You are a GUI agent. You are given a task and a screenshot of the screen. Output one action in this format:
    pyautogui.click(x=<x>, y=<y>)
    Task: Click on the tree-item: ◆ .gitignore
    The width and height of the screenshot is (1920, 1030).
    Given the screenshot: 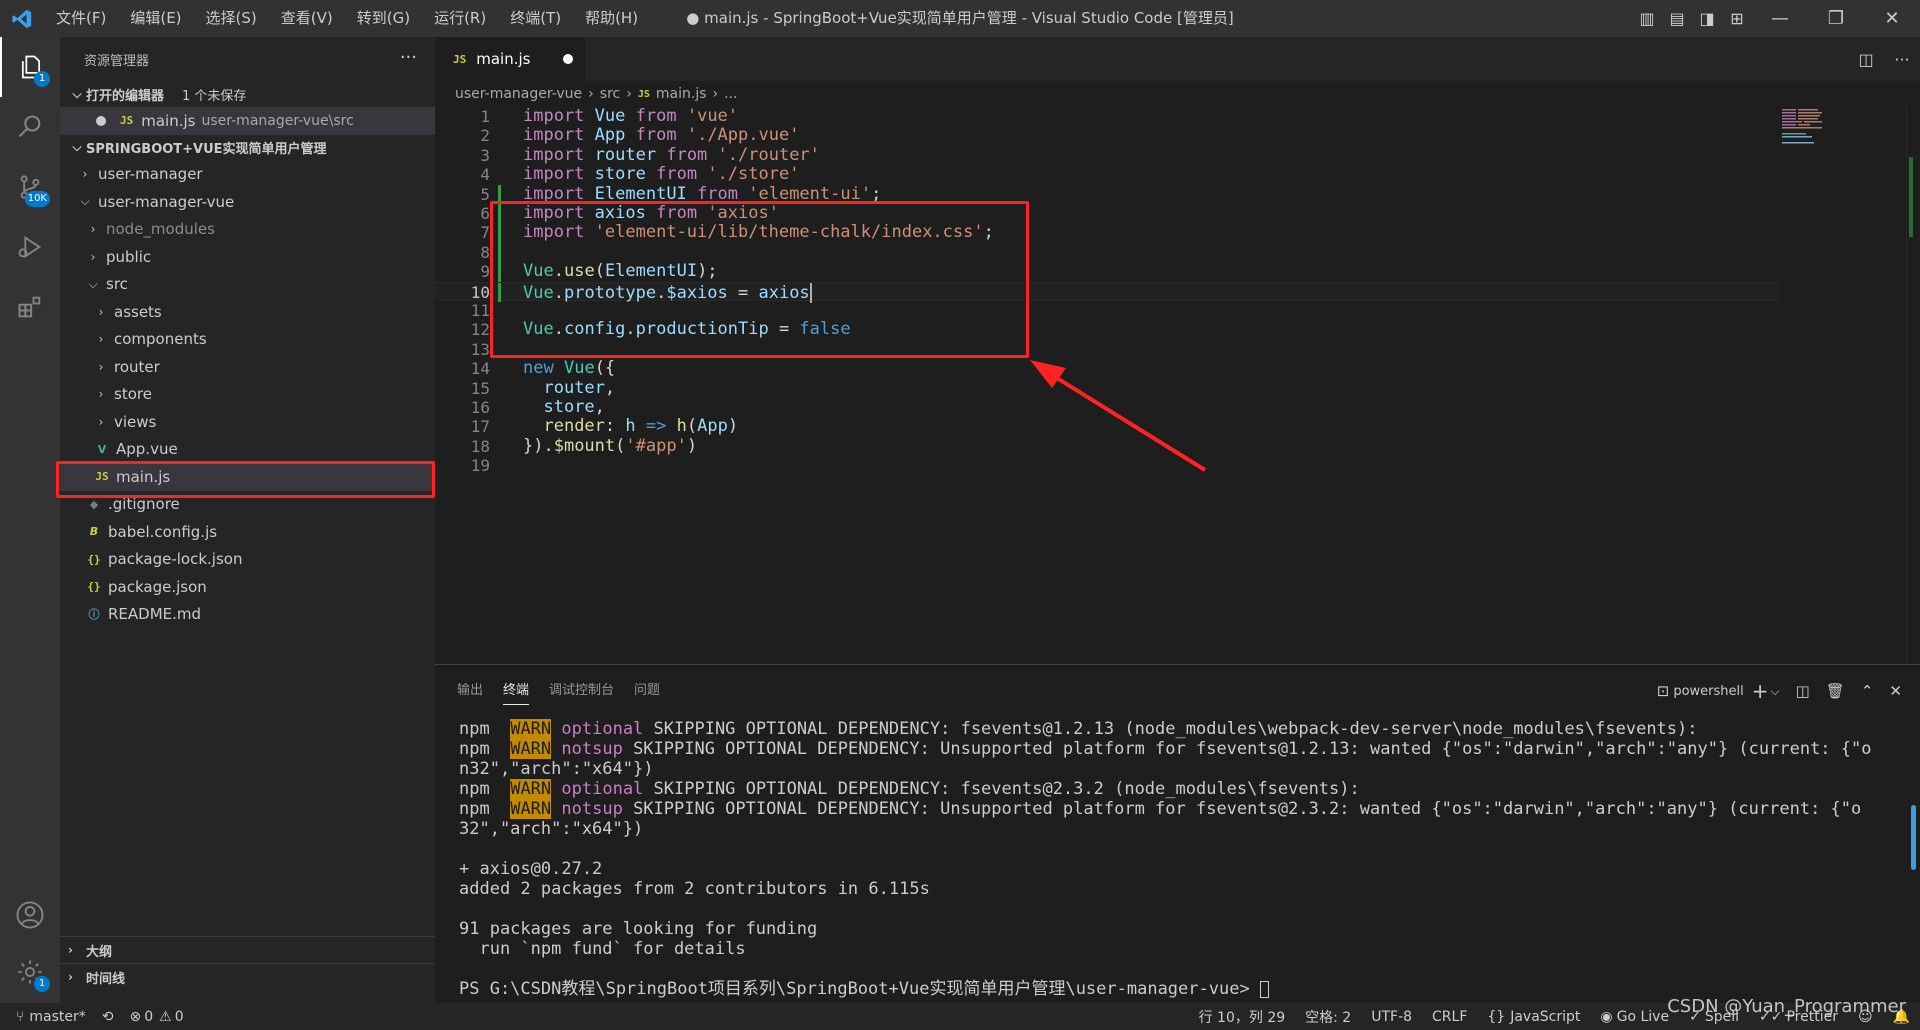 What is the action you would take?
    pyautogui.click(x=247, y=505)
    